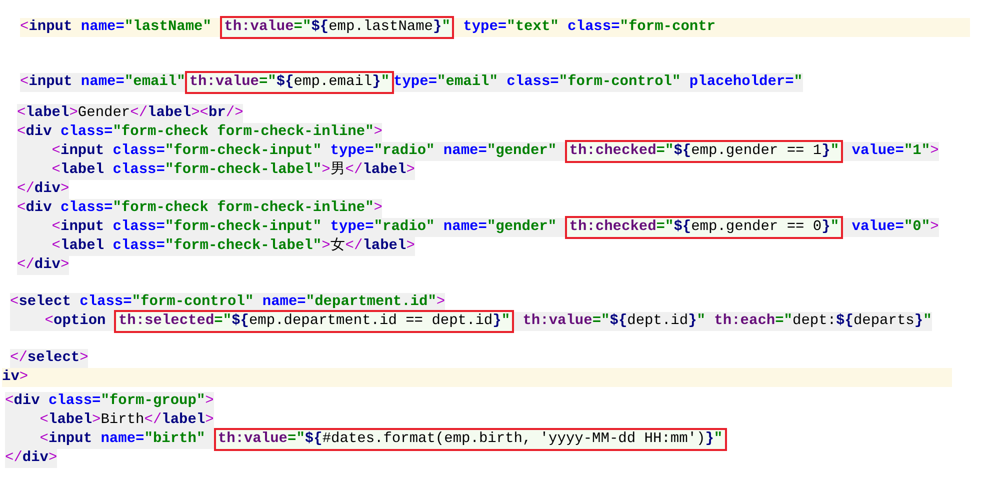 The image size is (989, 495). What do you see at coordinates (62, 321) in the screenshot?
I see `code-text: <option` at bounding box center [62, 321].